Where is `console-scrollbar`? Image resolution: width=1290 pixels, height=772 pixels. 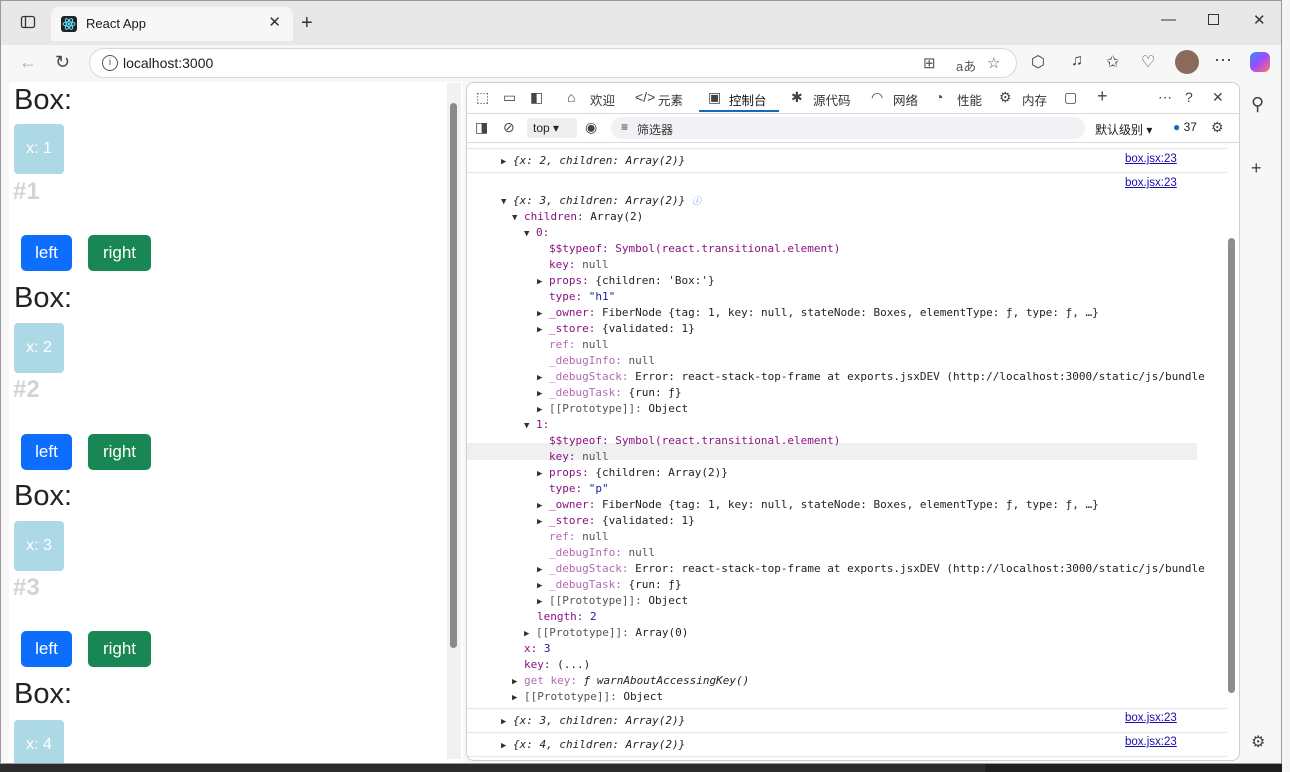
console-scrollbar is located at coordinates (1232, 450).